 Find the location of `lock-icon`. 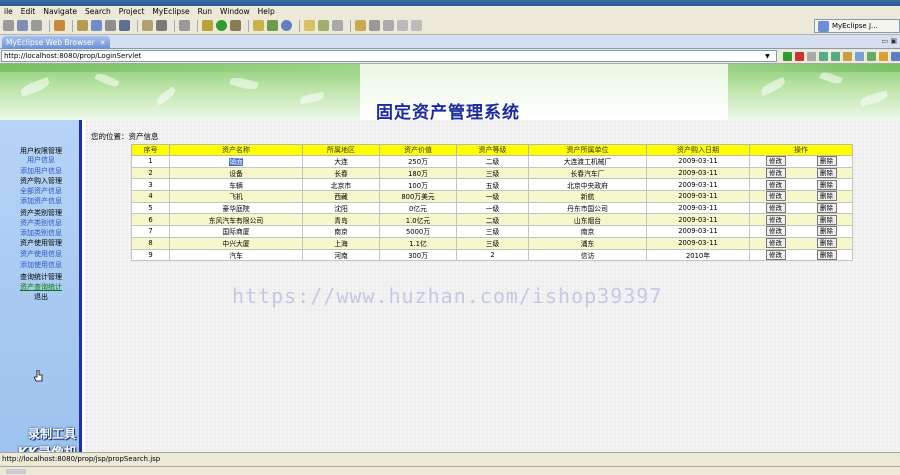

lock-icon is located at coordinates (883, 56).